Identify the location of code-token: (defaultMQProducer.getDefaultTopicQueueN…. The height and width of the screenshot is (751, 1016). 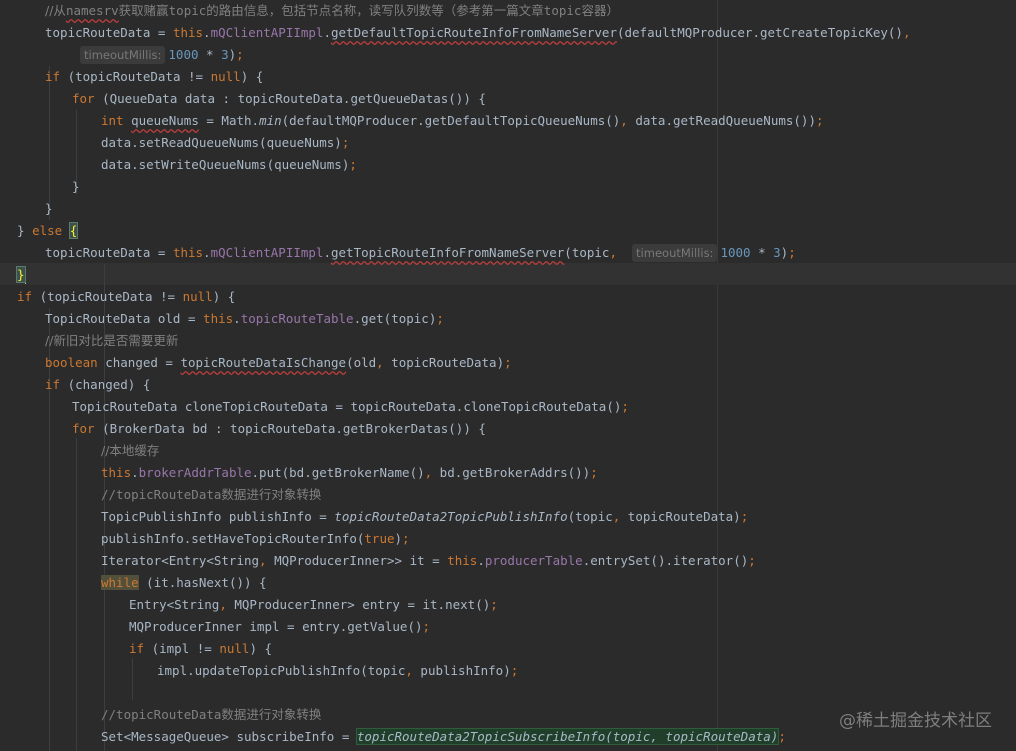
(451, 120).